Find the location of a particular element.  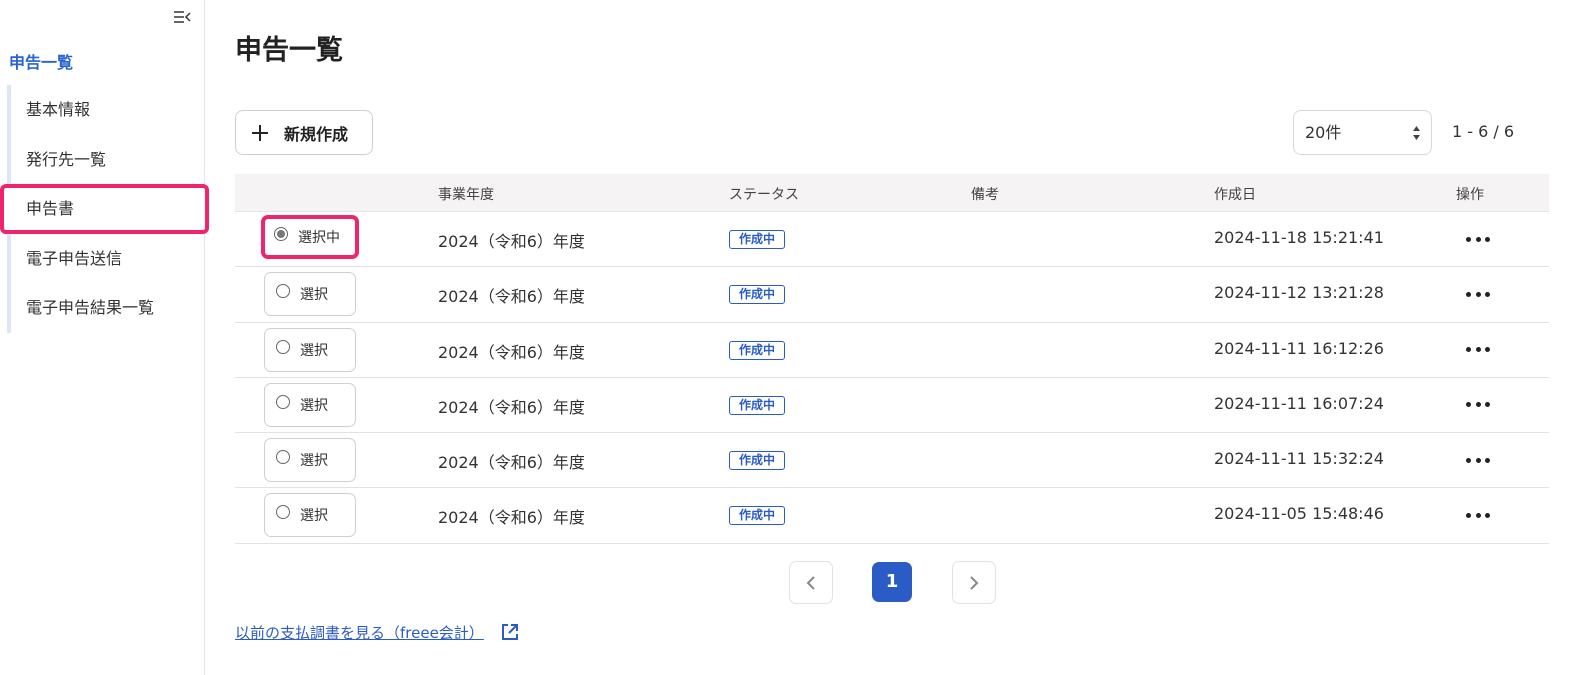

cell-created: 2024-11-18 15:21:41 is located at coordinates (1299, 237).